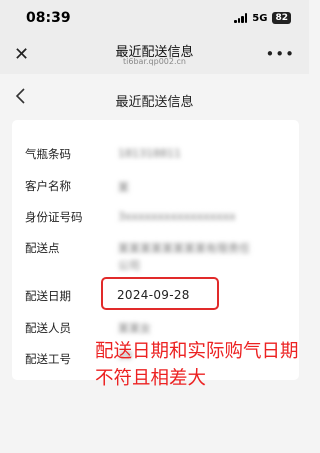 The image size is (320, 453). What do you see at coordinates (154, 56) in the screenshot?
I see `wechat-top-bar: ✕ 最近配送信息 ti6bar.qp002.cn •••` at bounding box center [154, 56].